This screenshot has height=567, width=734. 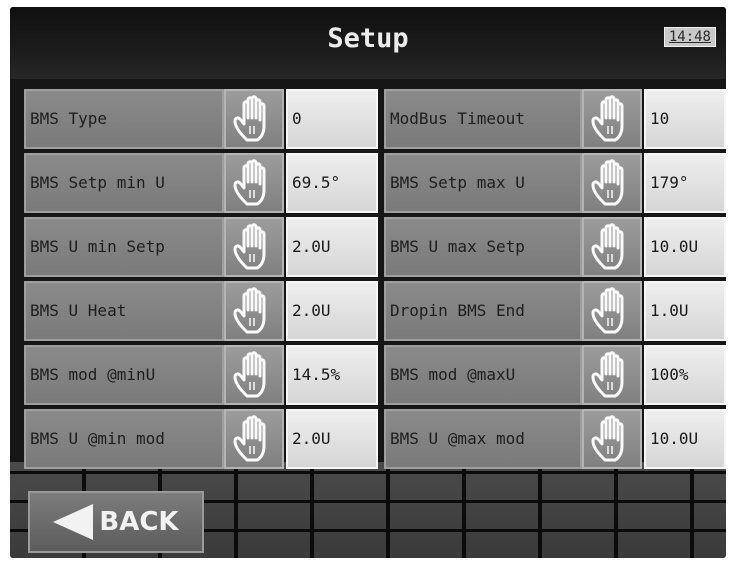 I want to click on setting-label: BMS U @min mod, so click(x=124, y=439).